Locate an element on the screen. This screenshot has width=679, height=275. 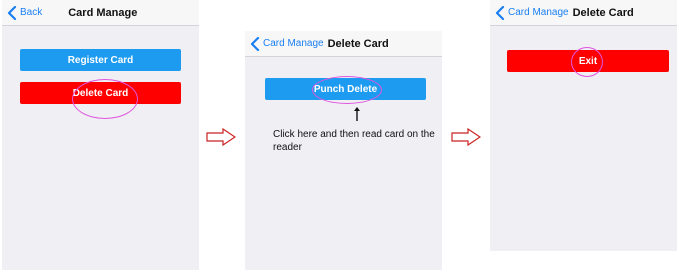
navbar: Back Card Manage is located at coordinates (100, 13).